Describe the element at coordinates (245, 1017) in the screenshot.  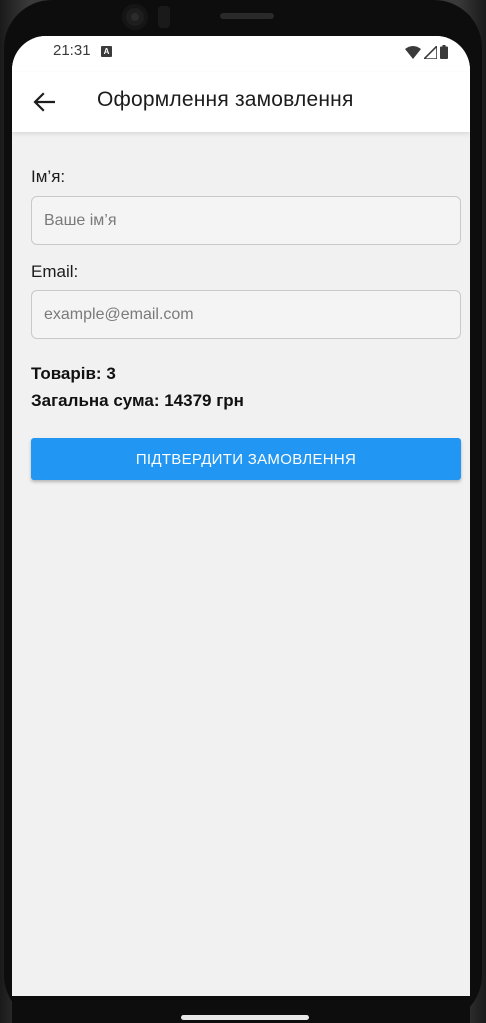
I see `home-indicator` at that location.